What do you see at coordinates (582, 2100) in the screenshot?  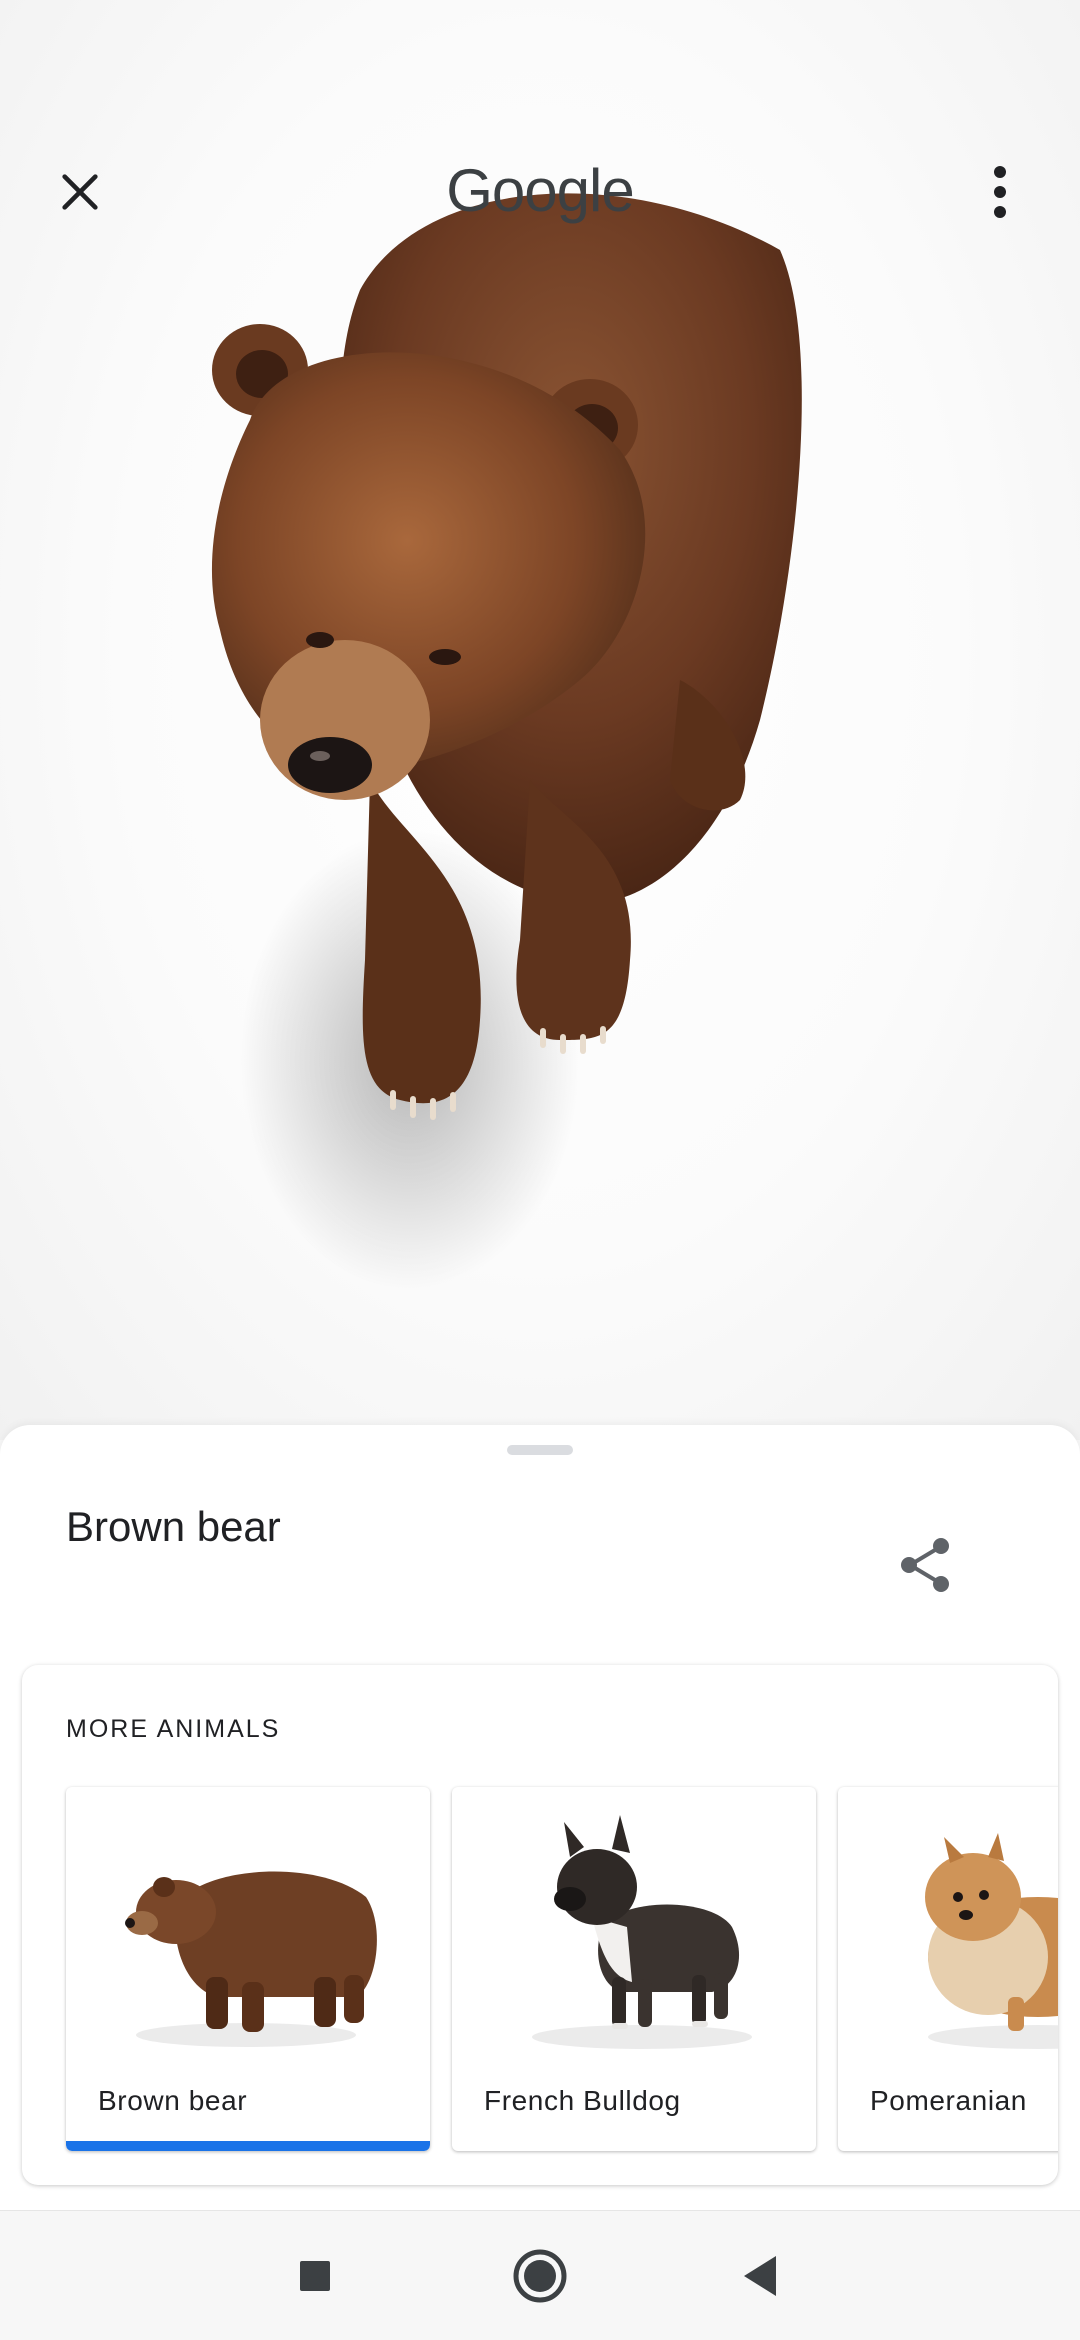 I see `animal-name: French Bulldog` at bounding box center [582, 2100].